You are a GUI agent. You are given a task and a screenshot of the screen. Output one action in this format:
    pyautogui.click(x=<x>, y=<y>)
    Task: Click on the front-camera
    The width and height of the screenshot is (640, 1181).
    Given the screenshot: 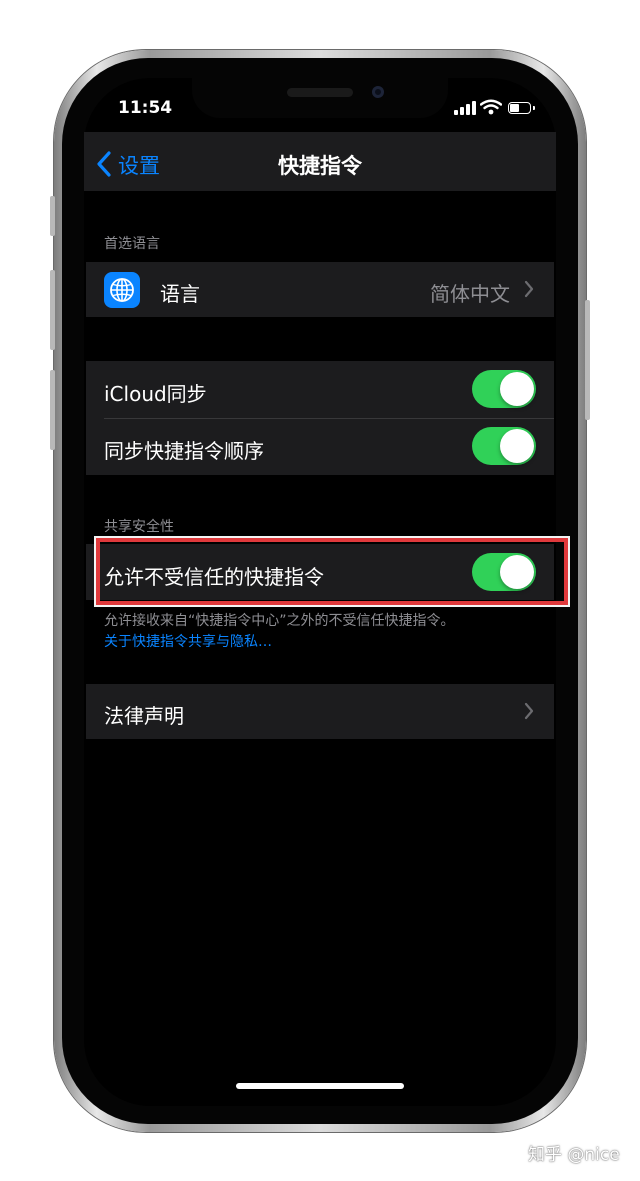 What is the action you would take?
    pyautogui.click(x=378, y=92)
    